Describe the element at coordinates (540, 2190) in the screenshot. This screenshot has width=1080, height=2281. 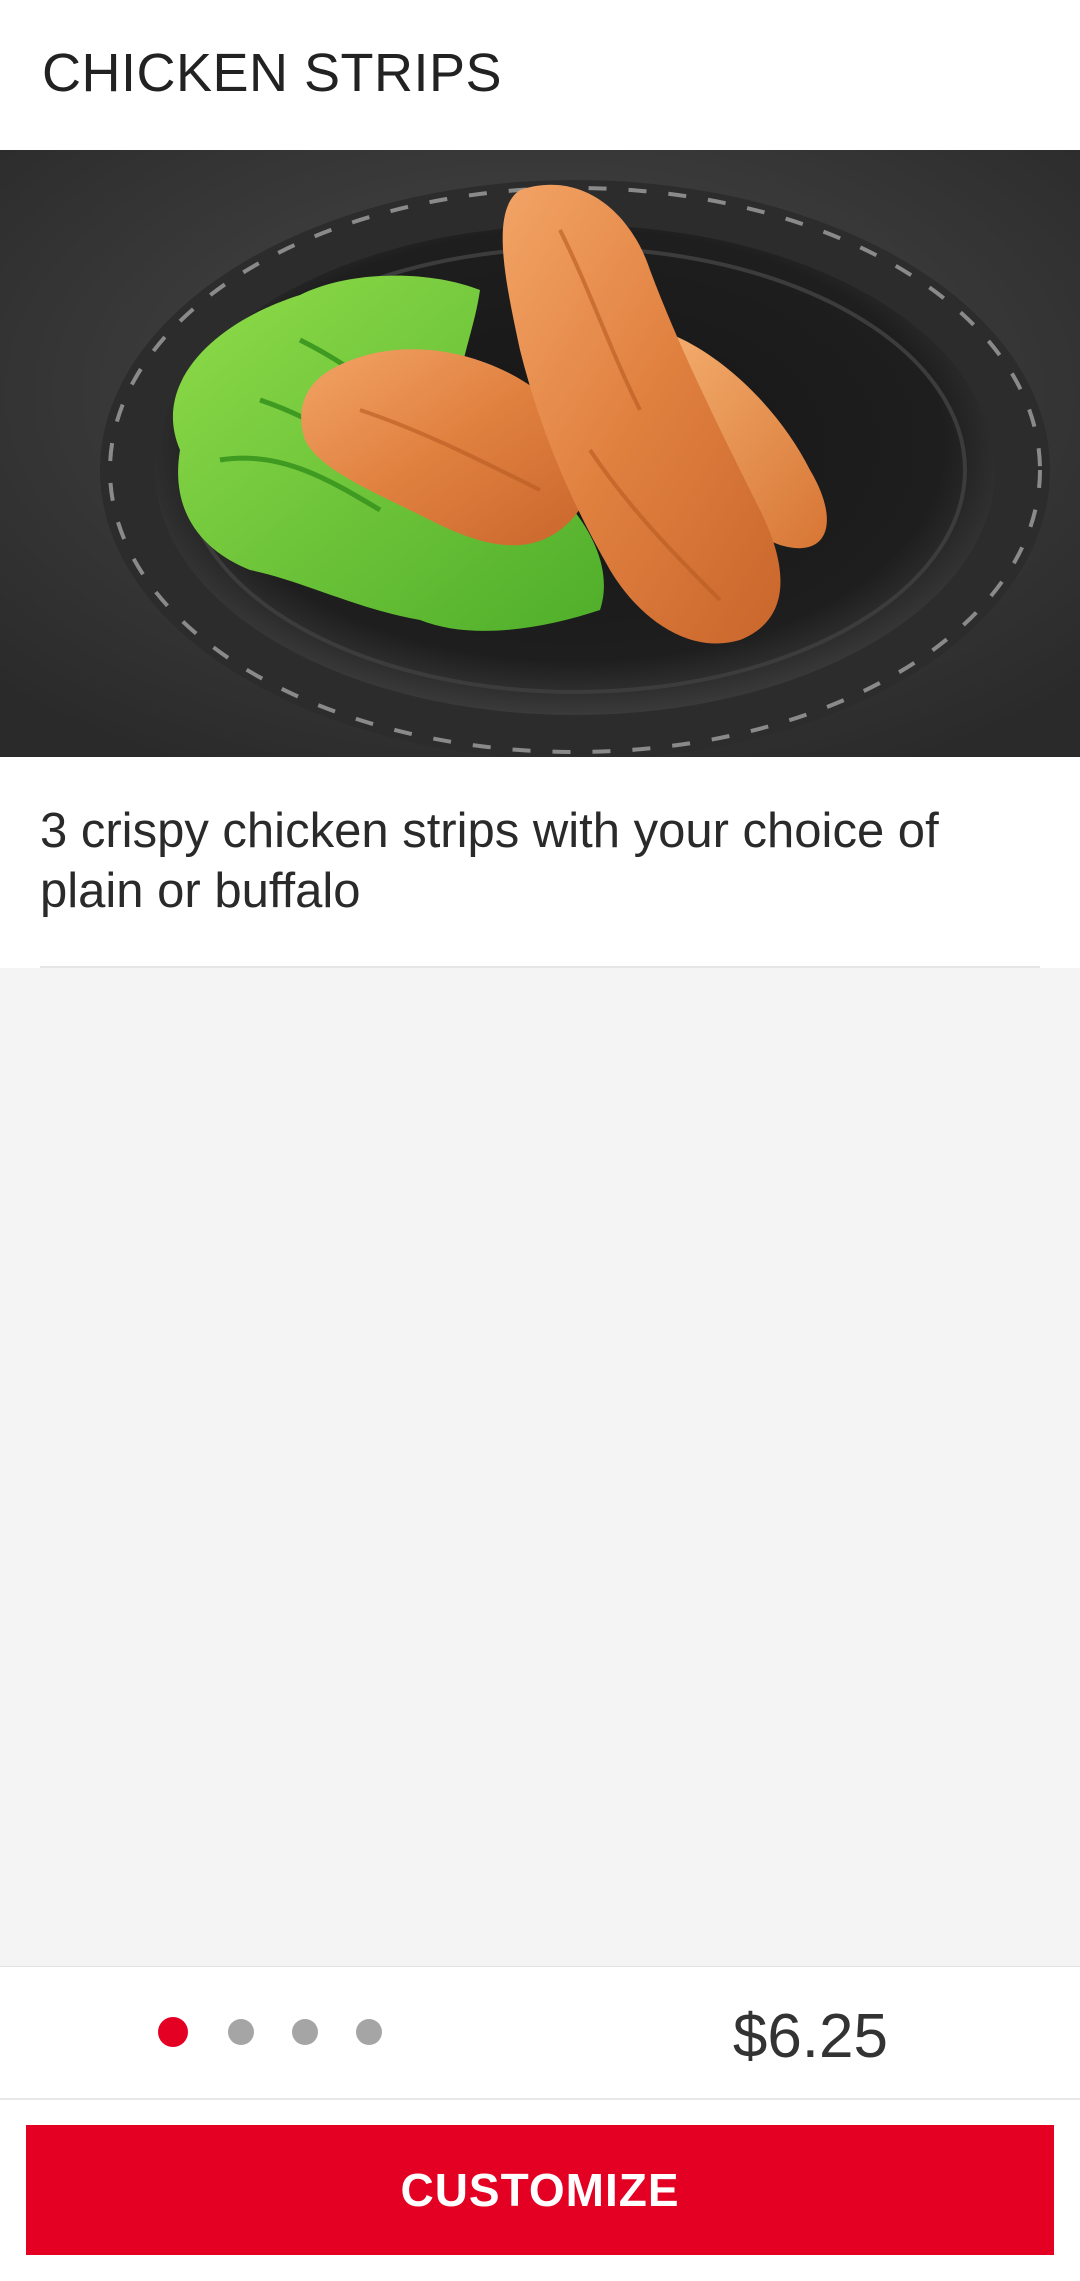
I see `customize-button: CUSTOMIZE` at that location.